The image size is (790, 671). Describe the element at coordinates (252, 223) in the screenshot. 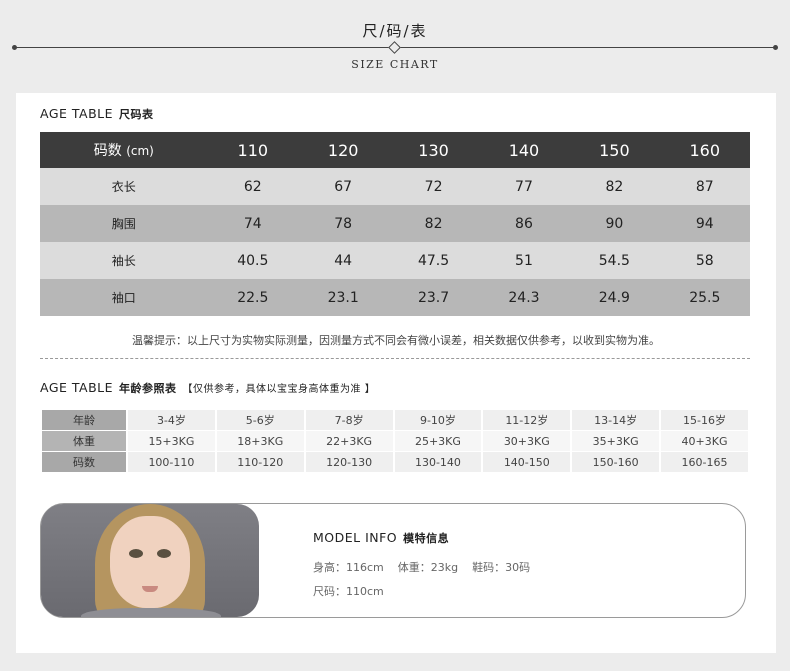

I see `table-cell: 74` at that location.